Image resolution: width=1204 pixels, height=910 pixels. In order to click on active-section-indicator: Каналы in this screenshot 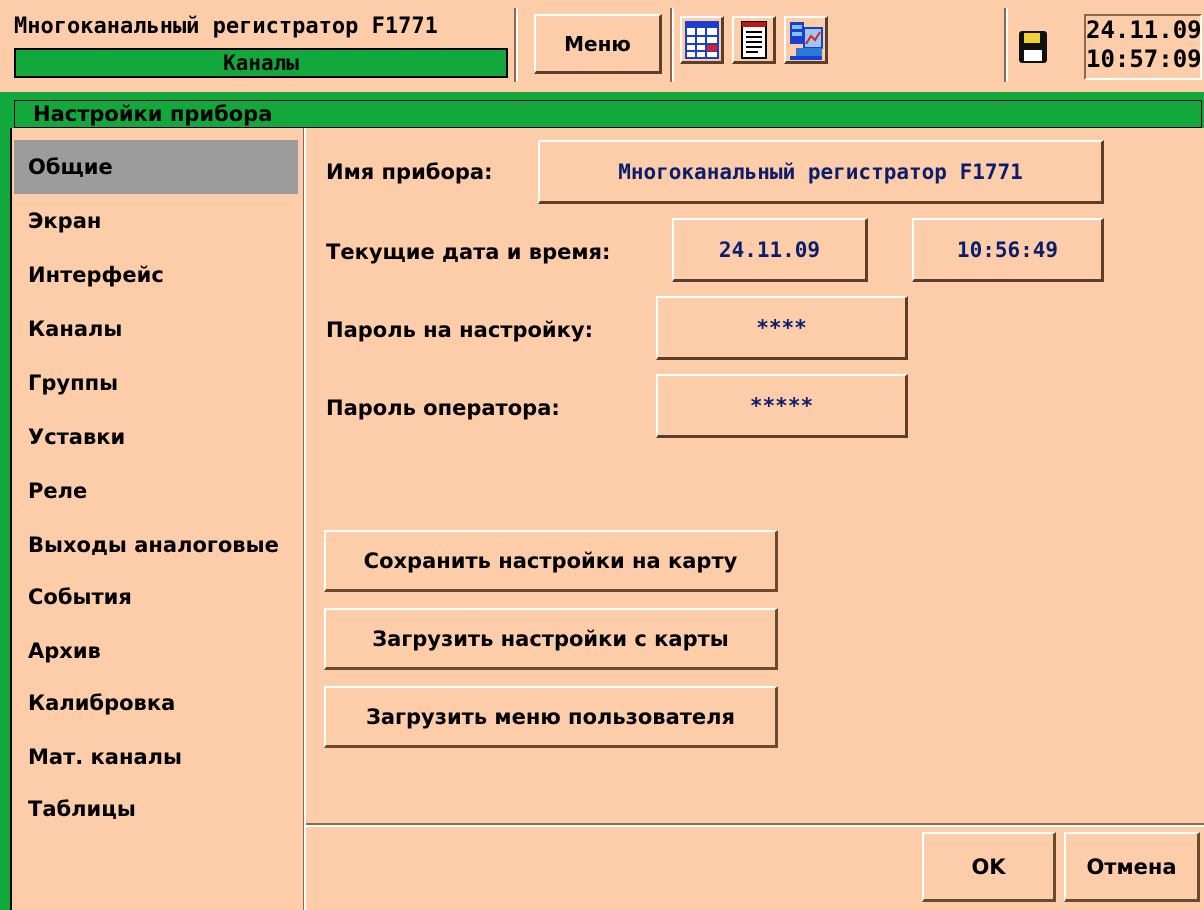, I will do `click(261, 63)`.